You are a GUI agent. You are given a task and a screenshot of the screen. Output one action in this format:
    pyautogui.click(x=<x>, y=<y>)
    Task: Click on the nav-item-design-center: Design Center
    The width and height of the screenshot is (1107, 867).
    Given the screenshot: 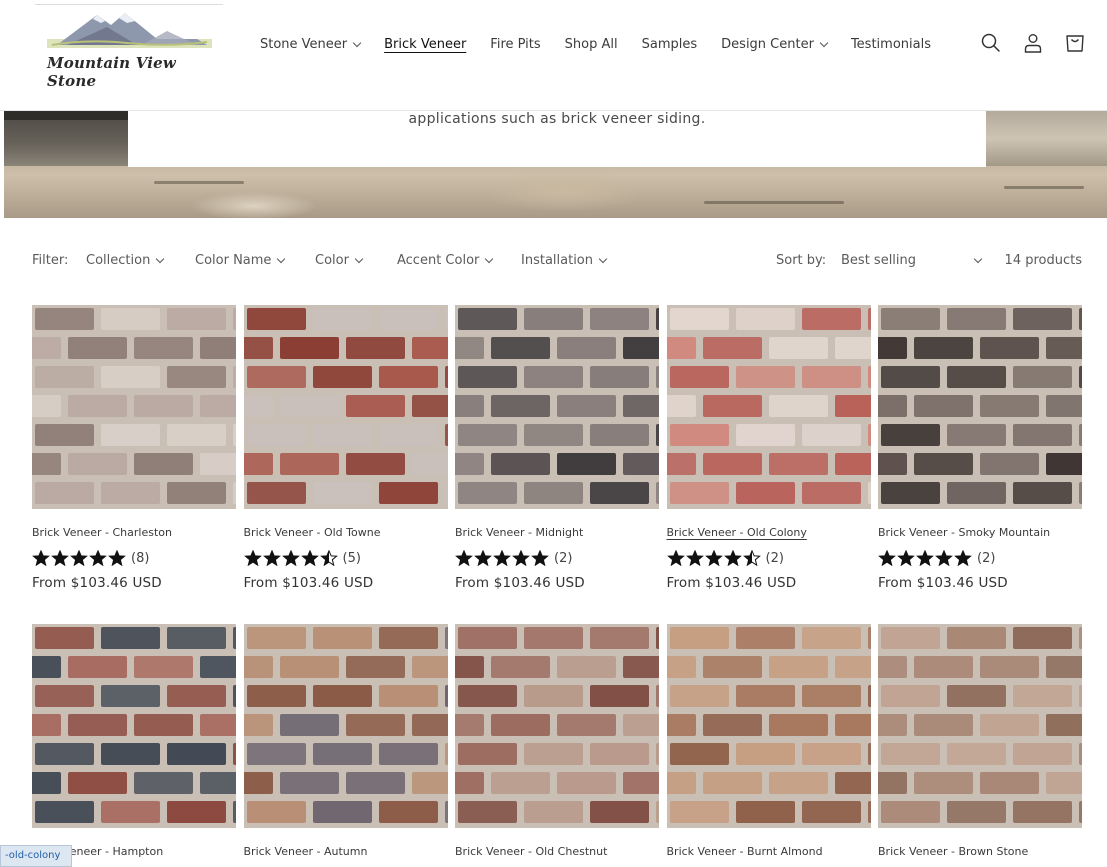 What is the action you would take?
    pyautogui.click(x=775, y=44)
    